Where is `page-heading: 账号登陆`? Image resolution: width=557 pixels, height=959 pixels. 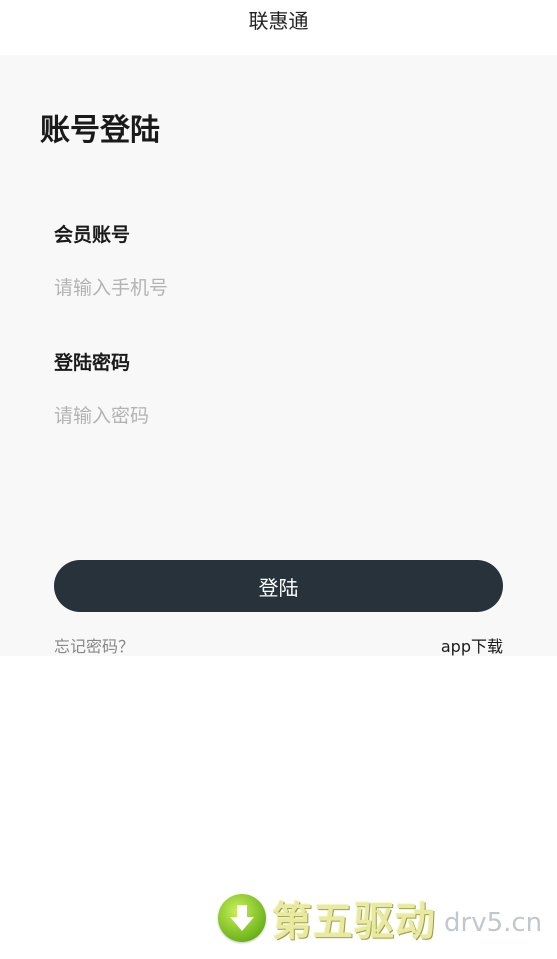
page-heading: 账号登陆 is located at coordinates (100, 130).